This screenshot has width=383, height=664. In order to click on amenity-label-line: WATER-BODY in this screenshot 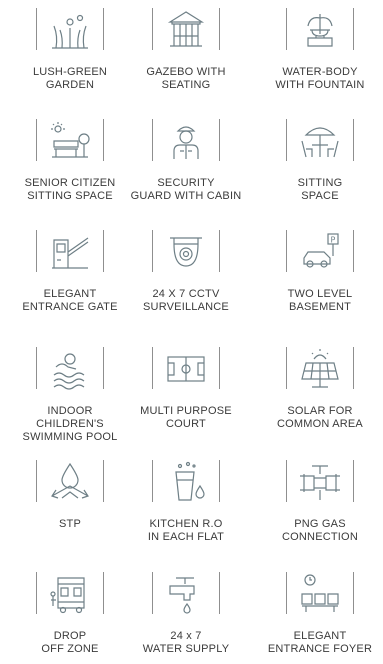, I will do `click(320, 72)`.